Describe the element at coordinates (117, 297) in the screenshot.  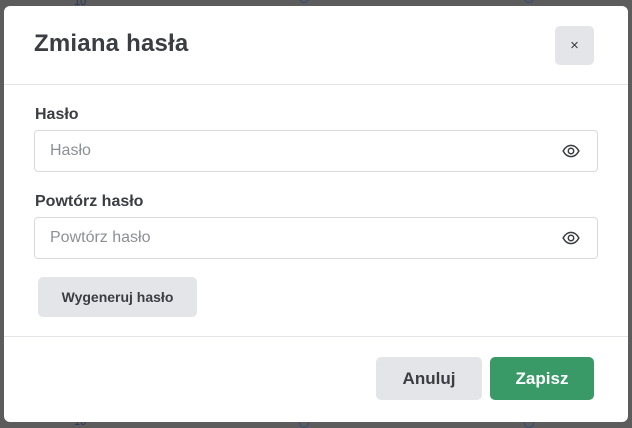
I see `generate-password-button: Wygeneruj hasło` at that location.